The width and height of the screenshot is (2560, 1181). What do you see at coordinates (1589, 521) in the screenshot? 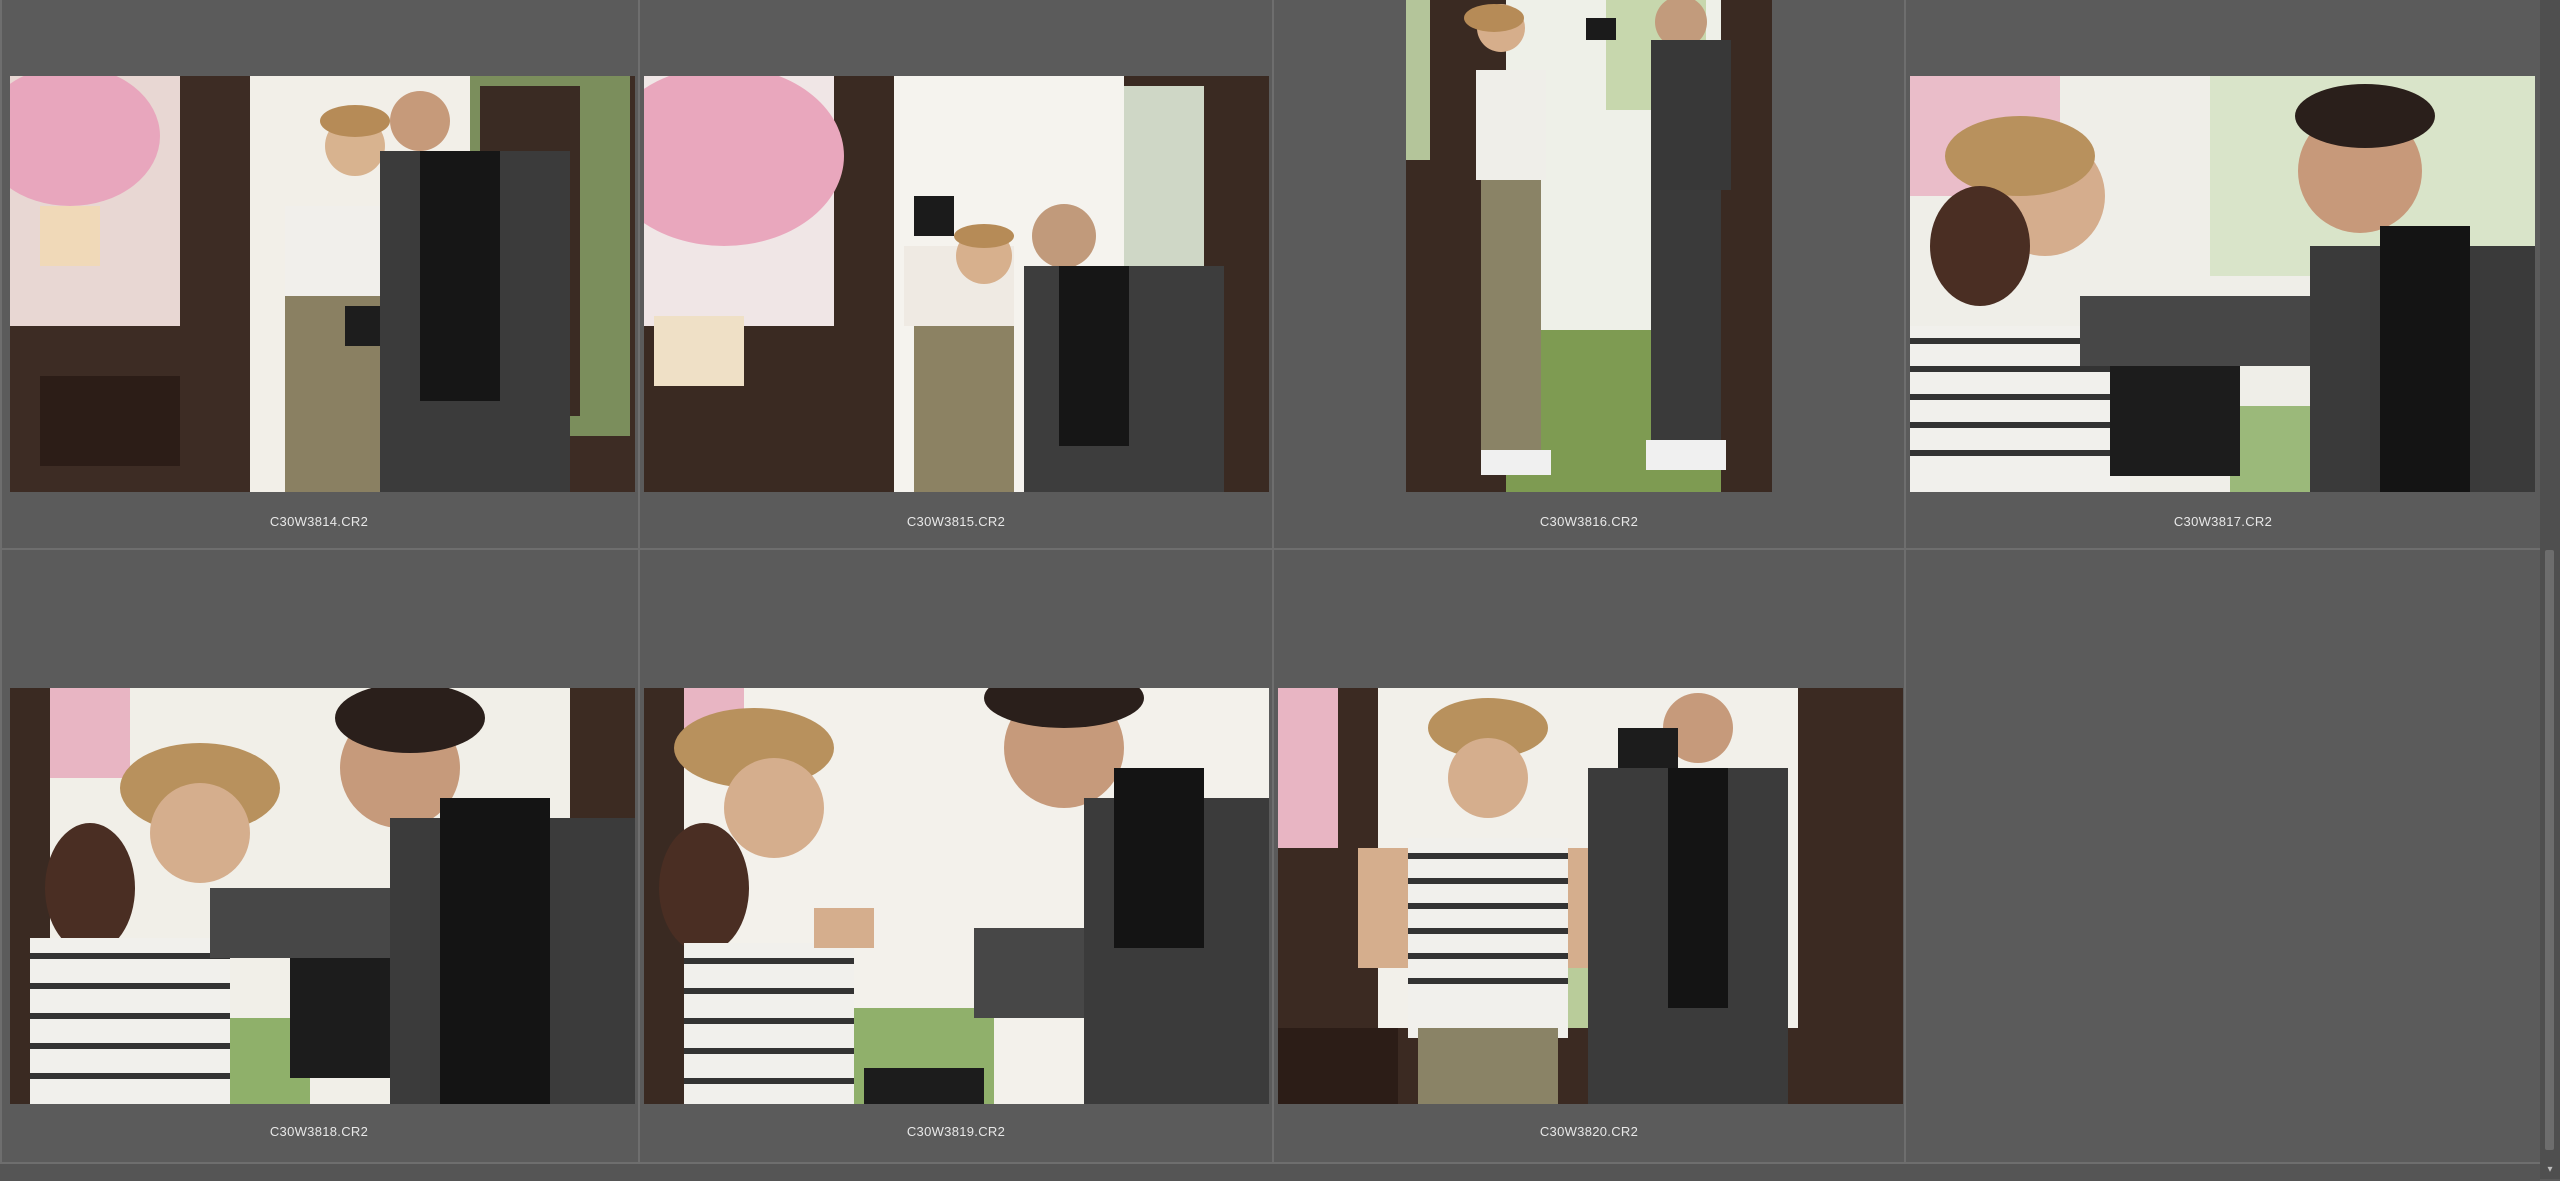
I see `thumbnail-filename: C30W3816.CR2` at bounding box center [1589, 521].